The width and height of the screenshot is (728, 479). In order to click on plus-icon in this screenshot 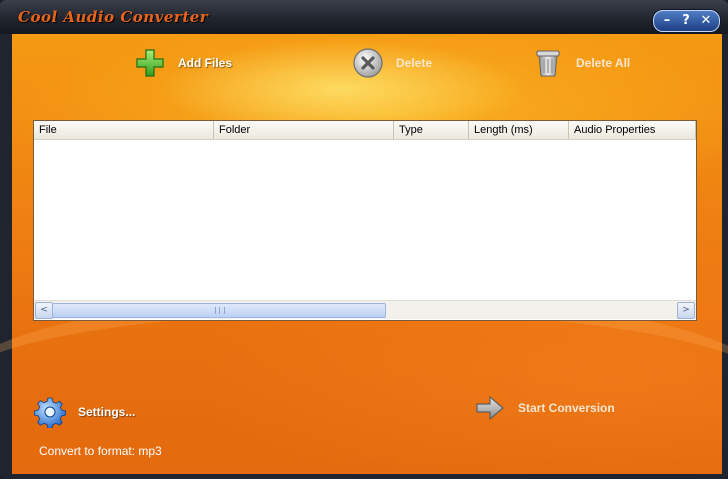, I will do `click(150, 63)`.